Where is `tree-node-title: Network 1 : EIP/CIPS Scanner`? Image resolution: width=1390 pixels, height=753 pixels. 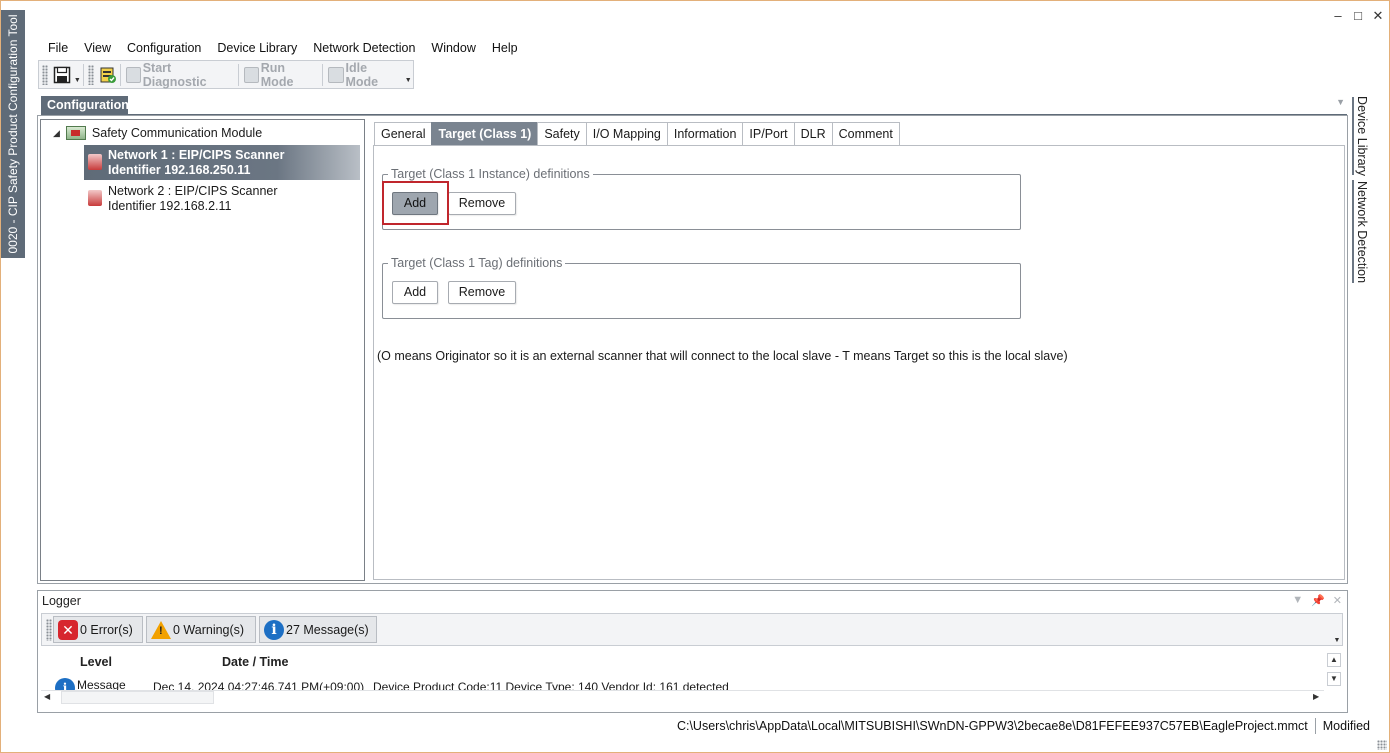
tree-node-title: Network 1 : EIP/CIPS Scanner is located at coordinates (196, 155).